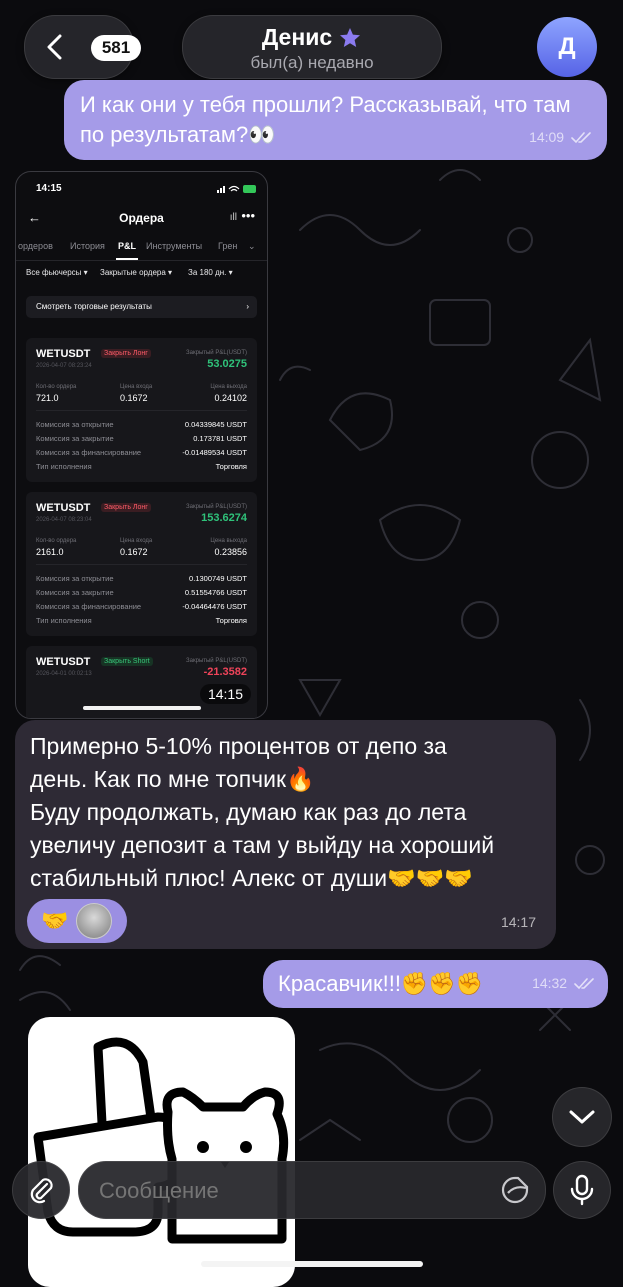 The height and width of the screenshot is (1287, 623). Describe the element at coordinates (35, 246) in the screenshot. I see `screenshot-tab: ордеров` at that location.